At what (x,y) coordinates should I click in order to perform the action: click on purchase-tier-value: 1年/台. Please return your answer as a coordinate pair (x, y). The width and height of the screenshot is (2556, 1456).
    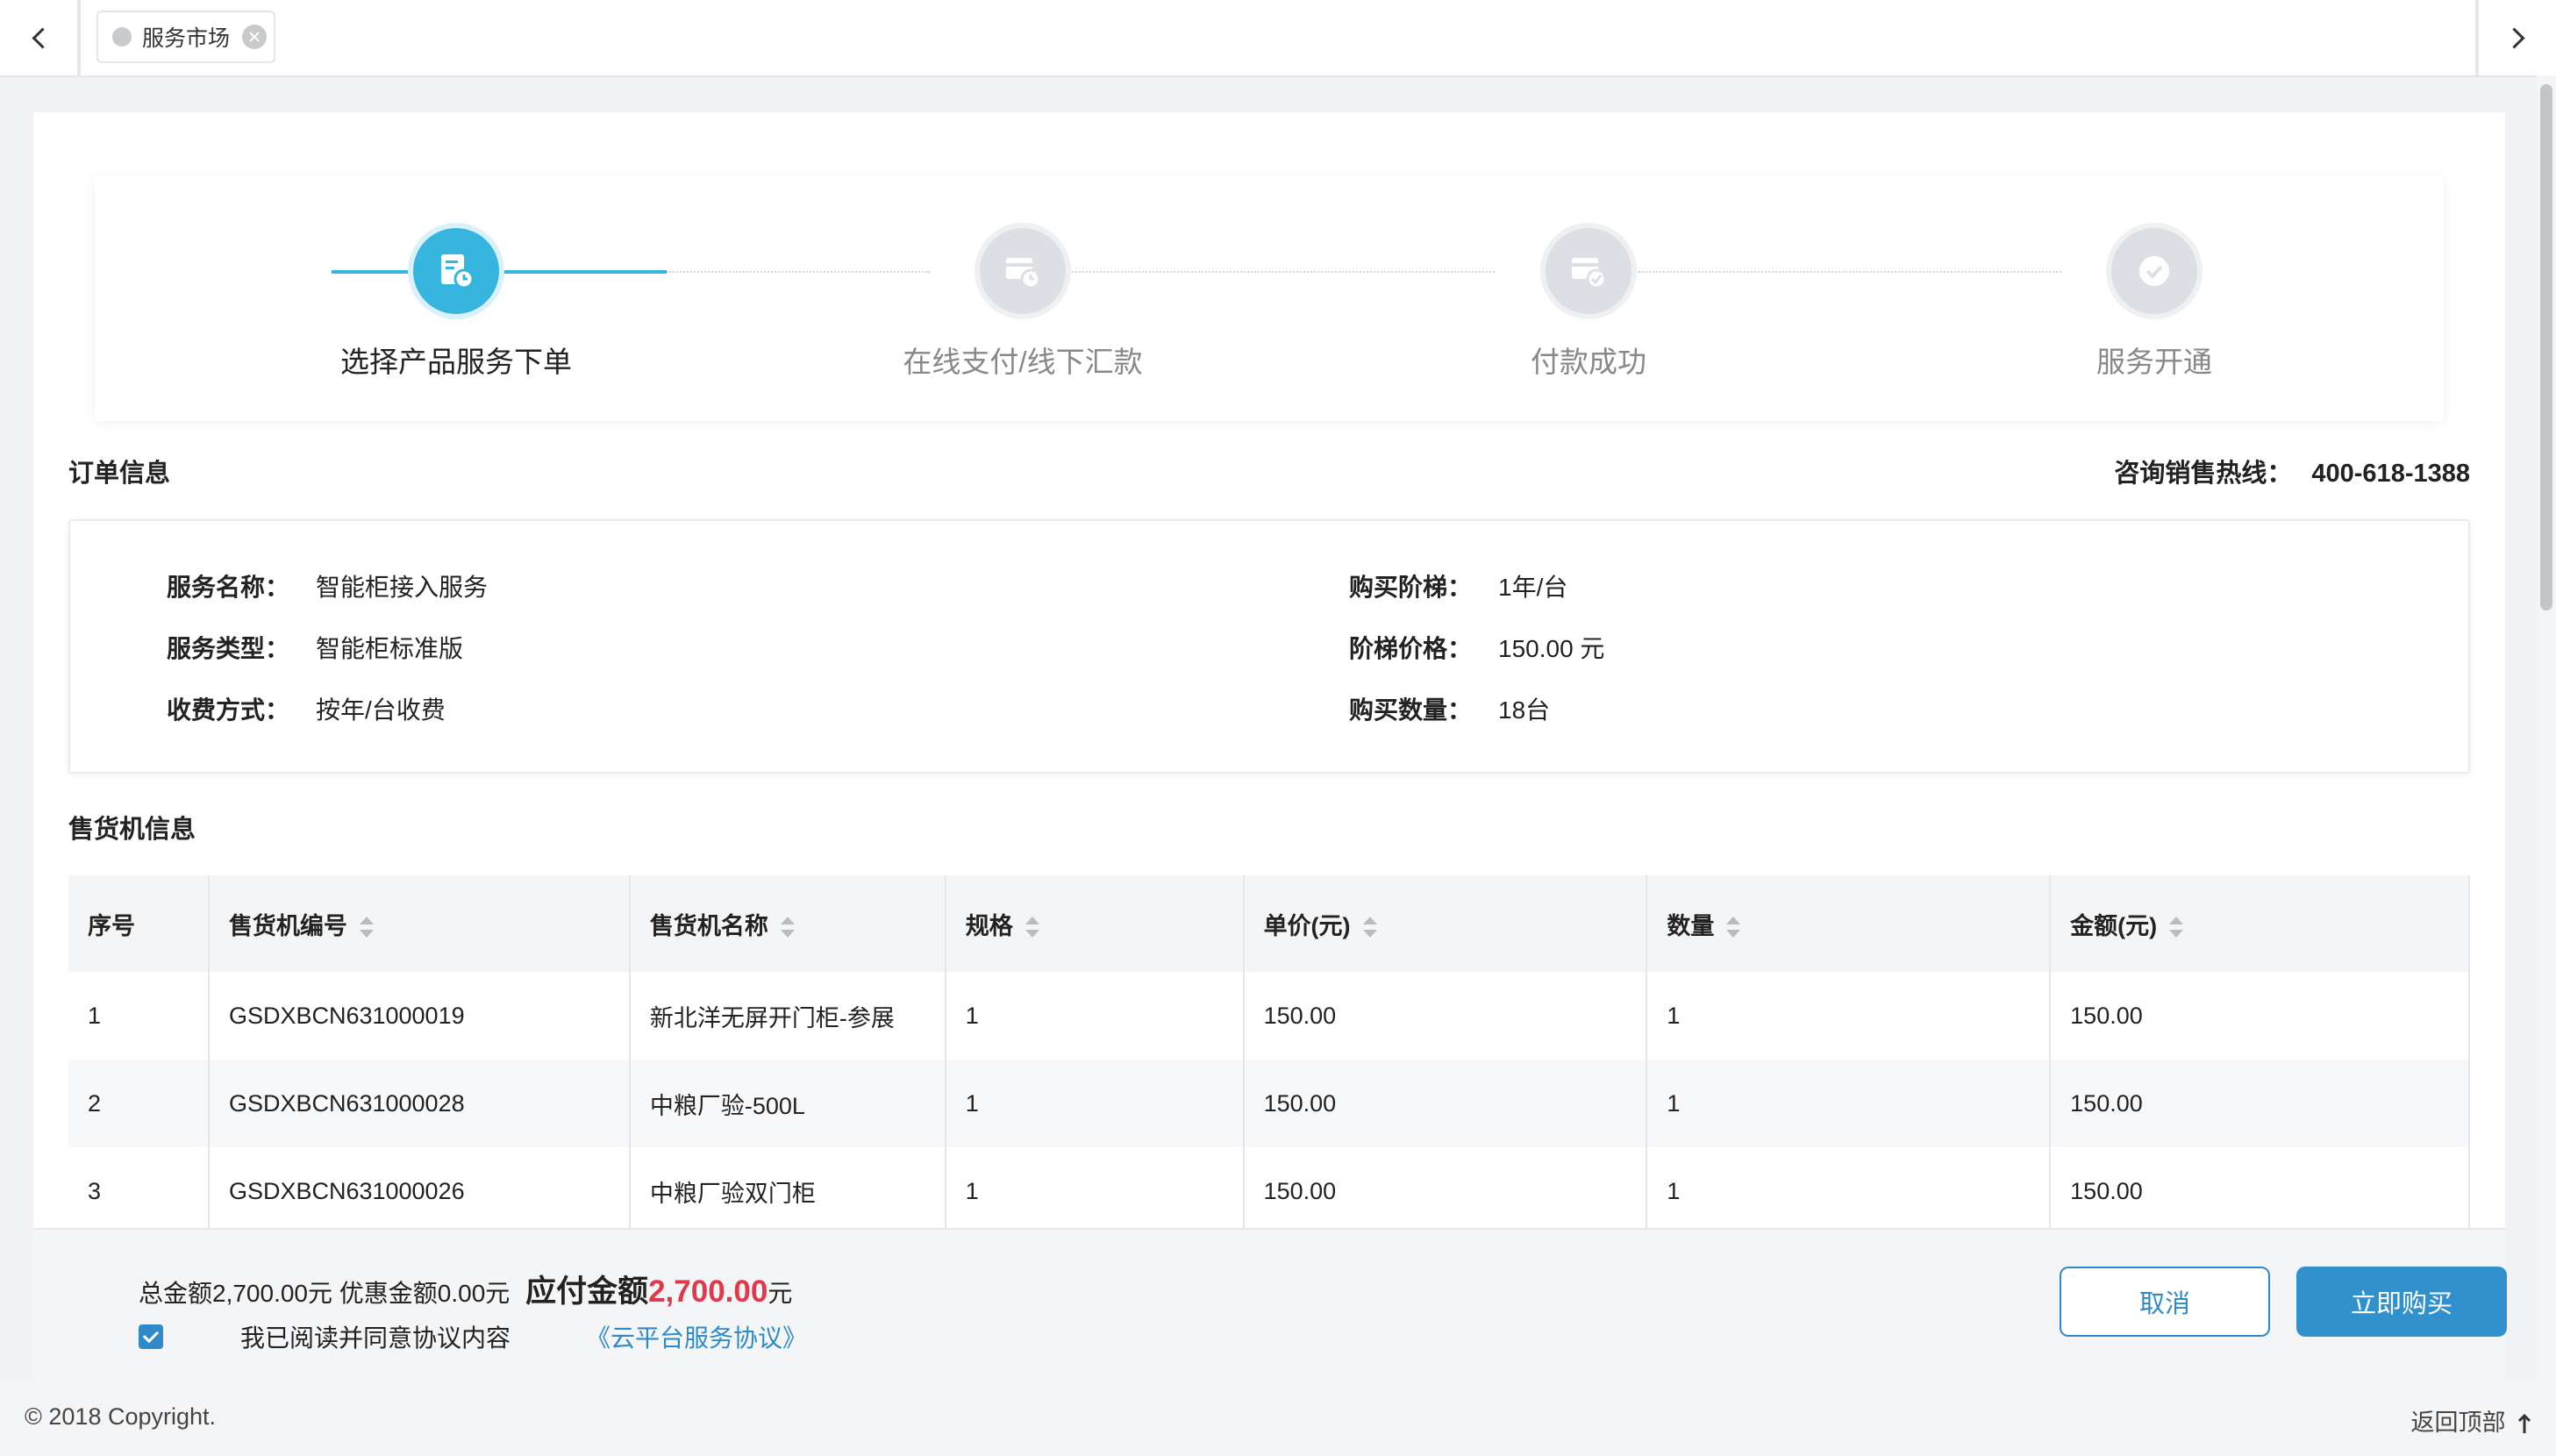
    Looking at the image, I should click on (1533, 587).